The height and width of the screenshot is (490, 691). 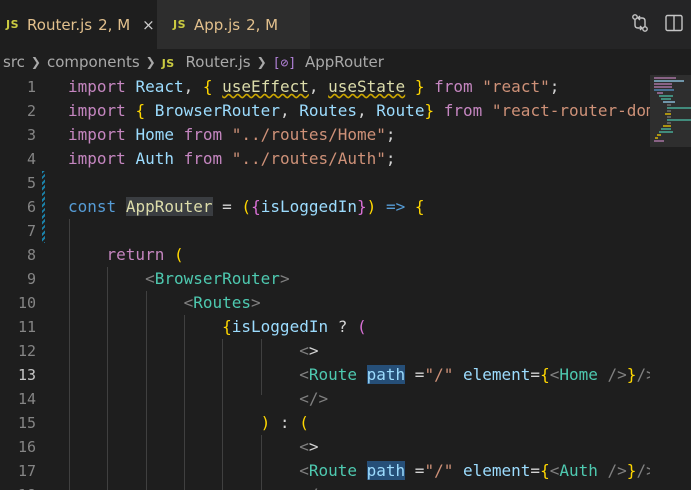 What do you see at coordinates (359, 471) in the screenshot?
I see `code-line: <Route path ="/" element={<Auth />}/>` at bounding box center [359, 471].